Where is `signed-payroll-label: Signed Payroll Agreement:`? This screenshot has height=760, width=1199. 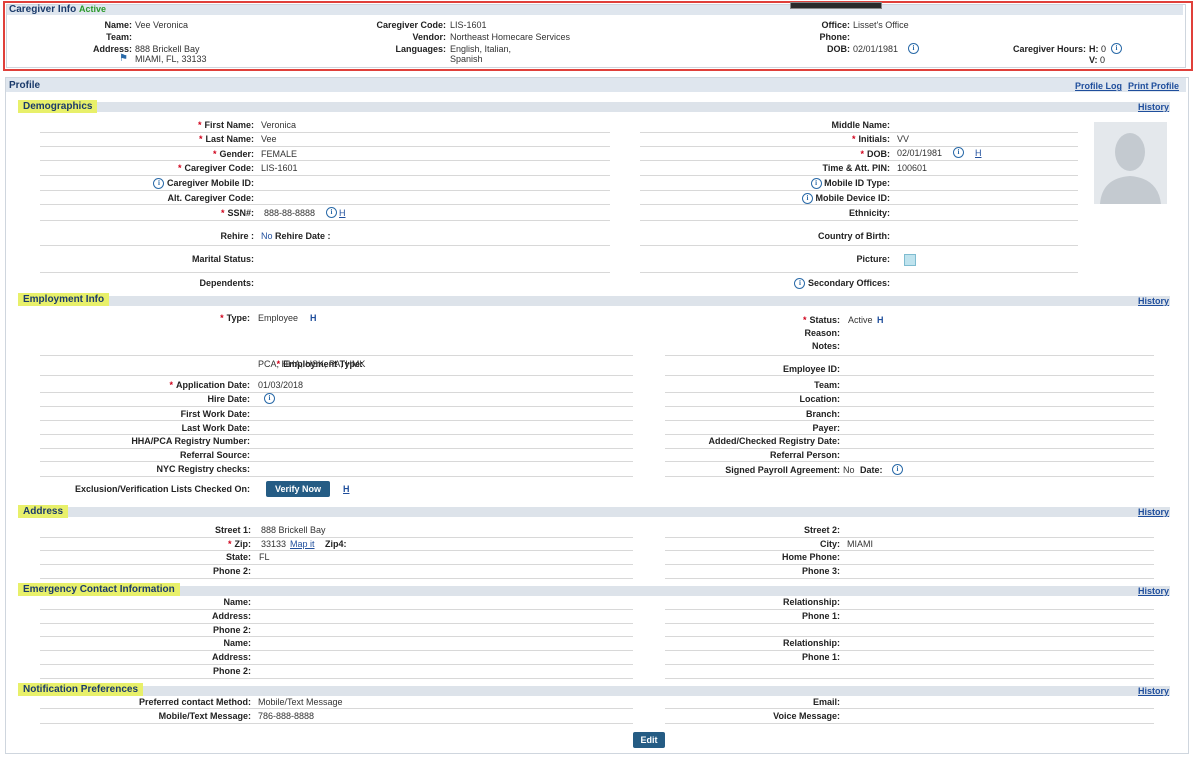
signed-payroll-label: Signed Payroll Agreement: is located at coordinates (782, 470).